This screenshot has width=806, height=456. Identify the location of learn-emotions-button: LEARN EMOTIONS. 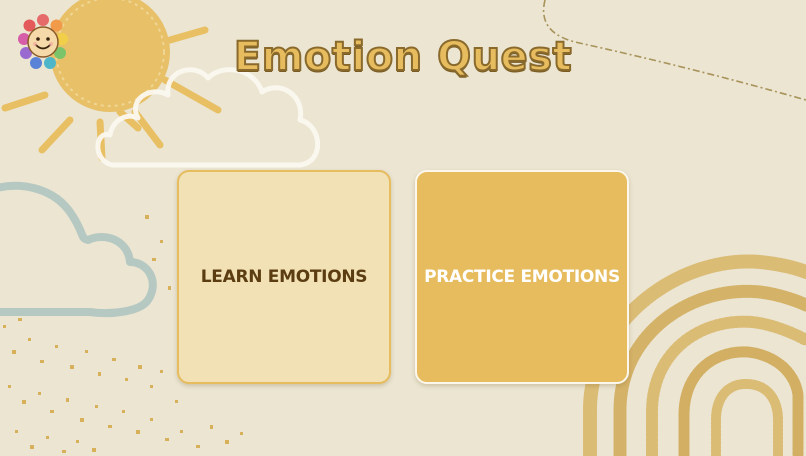
(284, 277).